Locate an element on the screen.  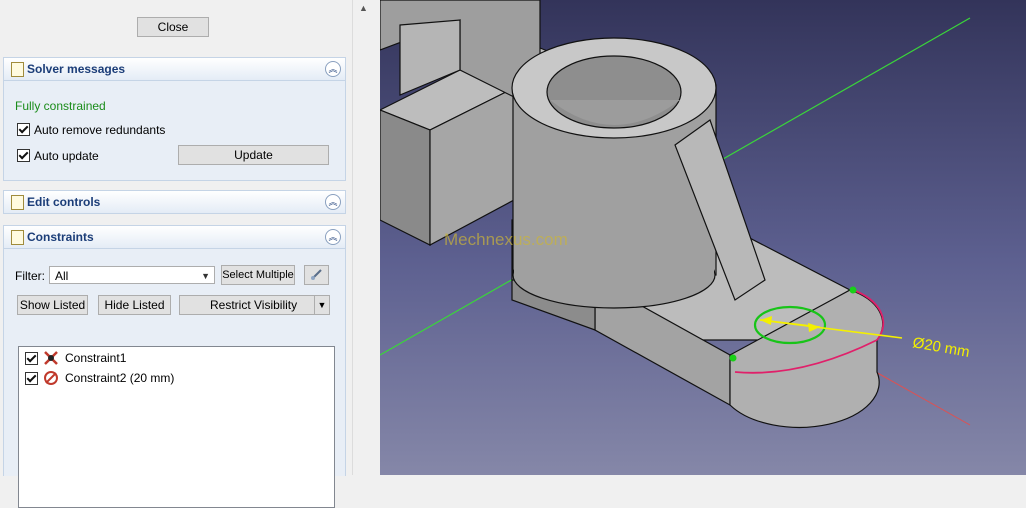
constraint-label: Constraint2 (20 mm) is located at coordinates (120, 378).